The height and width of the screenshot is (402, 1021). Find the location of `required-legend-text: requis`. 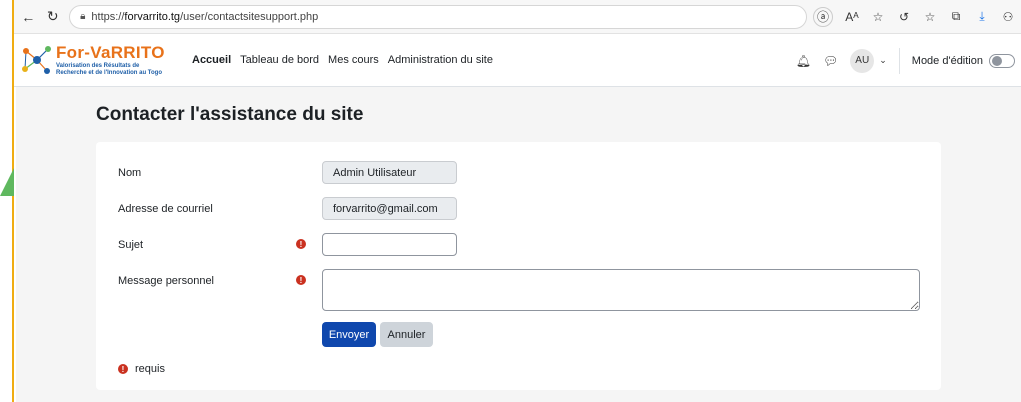

required-legend-text: requis is located at coordinates (150, 369).